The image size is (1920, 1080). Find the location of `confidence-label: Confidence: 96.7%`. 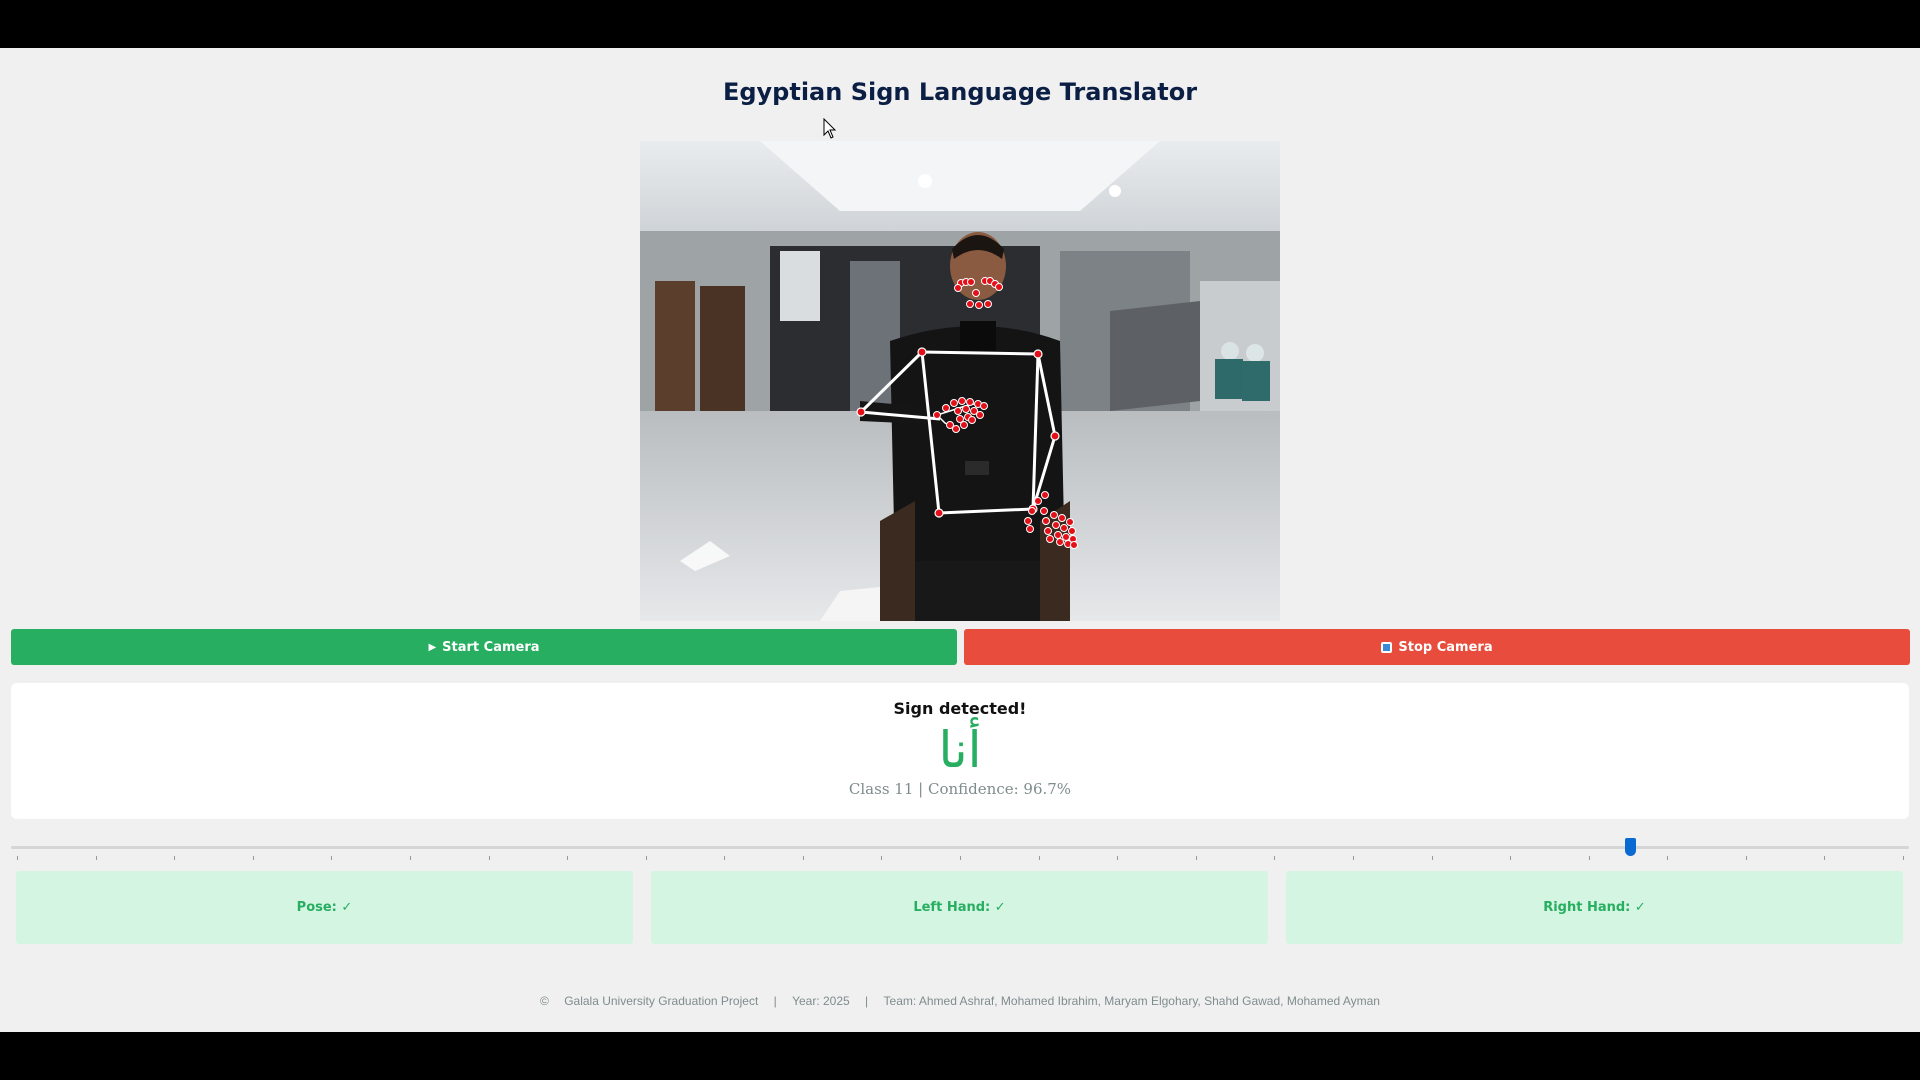

confidence-label: Confidence: 96.7% is located at coordinates (1000, 789).